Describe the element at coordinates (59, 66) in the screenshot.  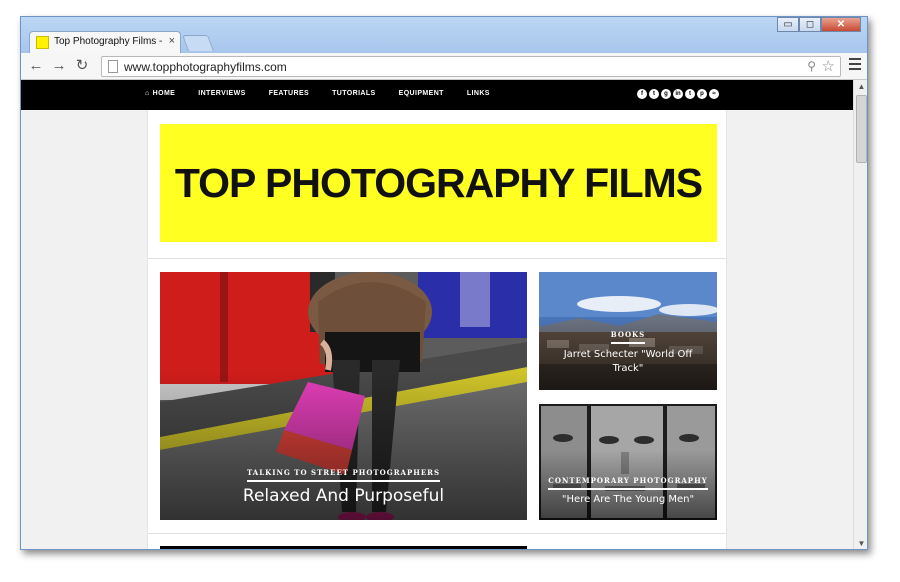
I see `forward-button: →` at that location.